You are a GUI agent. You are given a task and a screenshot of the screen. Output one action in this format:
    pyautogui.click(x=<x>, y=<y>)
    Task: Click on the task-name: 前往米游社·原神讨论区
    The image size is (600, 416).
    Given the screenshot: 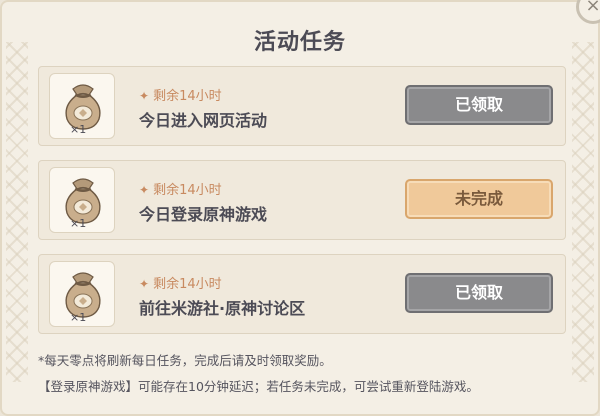 What is the action you would take?
    pyautogui.click(x=222, y=308)
    